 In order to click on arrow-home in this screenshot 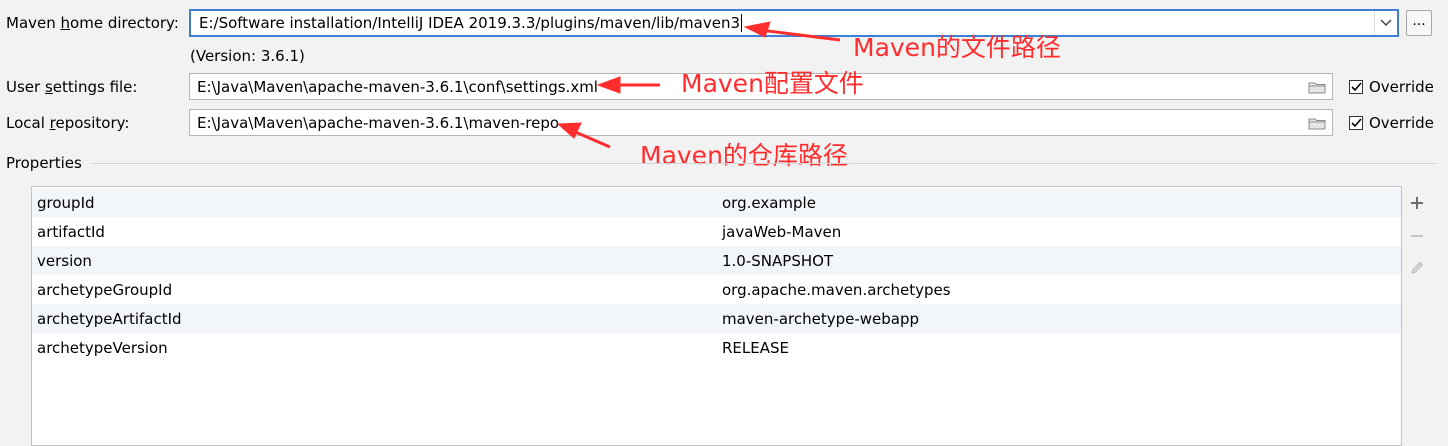, I will do `click(800, 35)`.